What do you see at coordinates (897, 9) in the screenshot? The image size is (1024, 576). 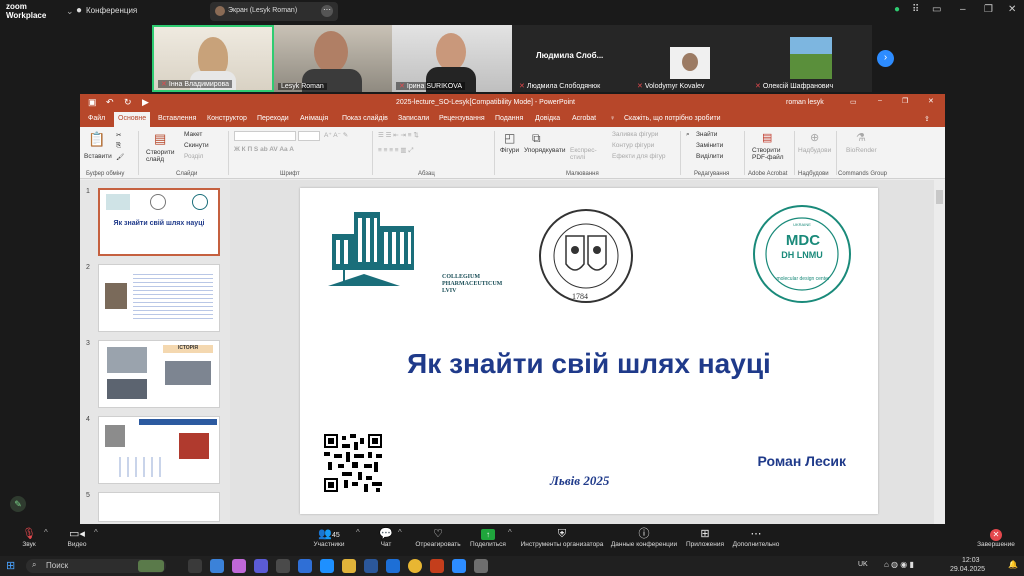 I see `shield-icon: ●` at bounding box center [897, 9].